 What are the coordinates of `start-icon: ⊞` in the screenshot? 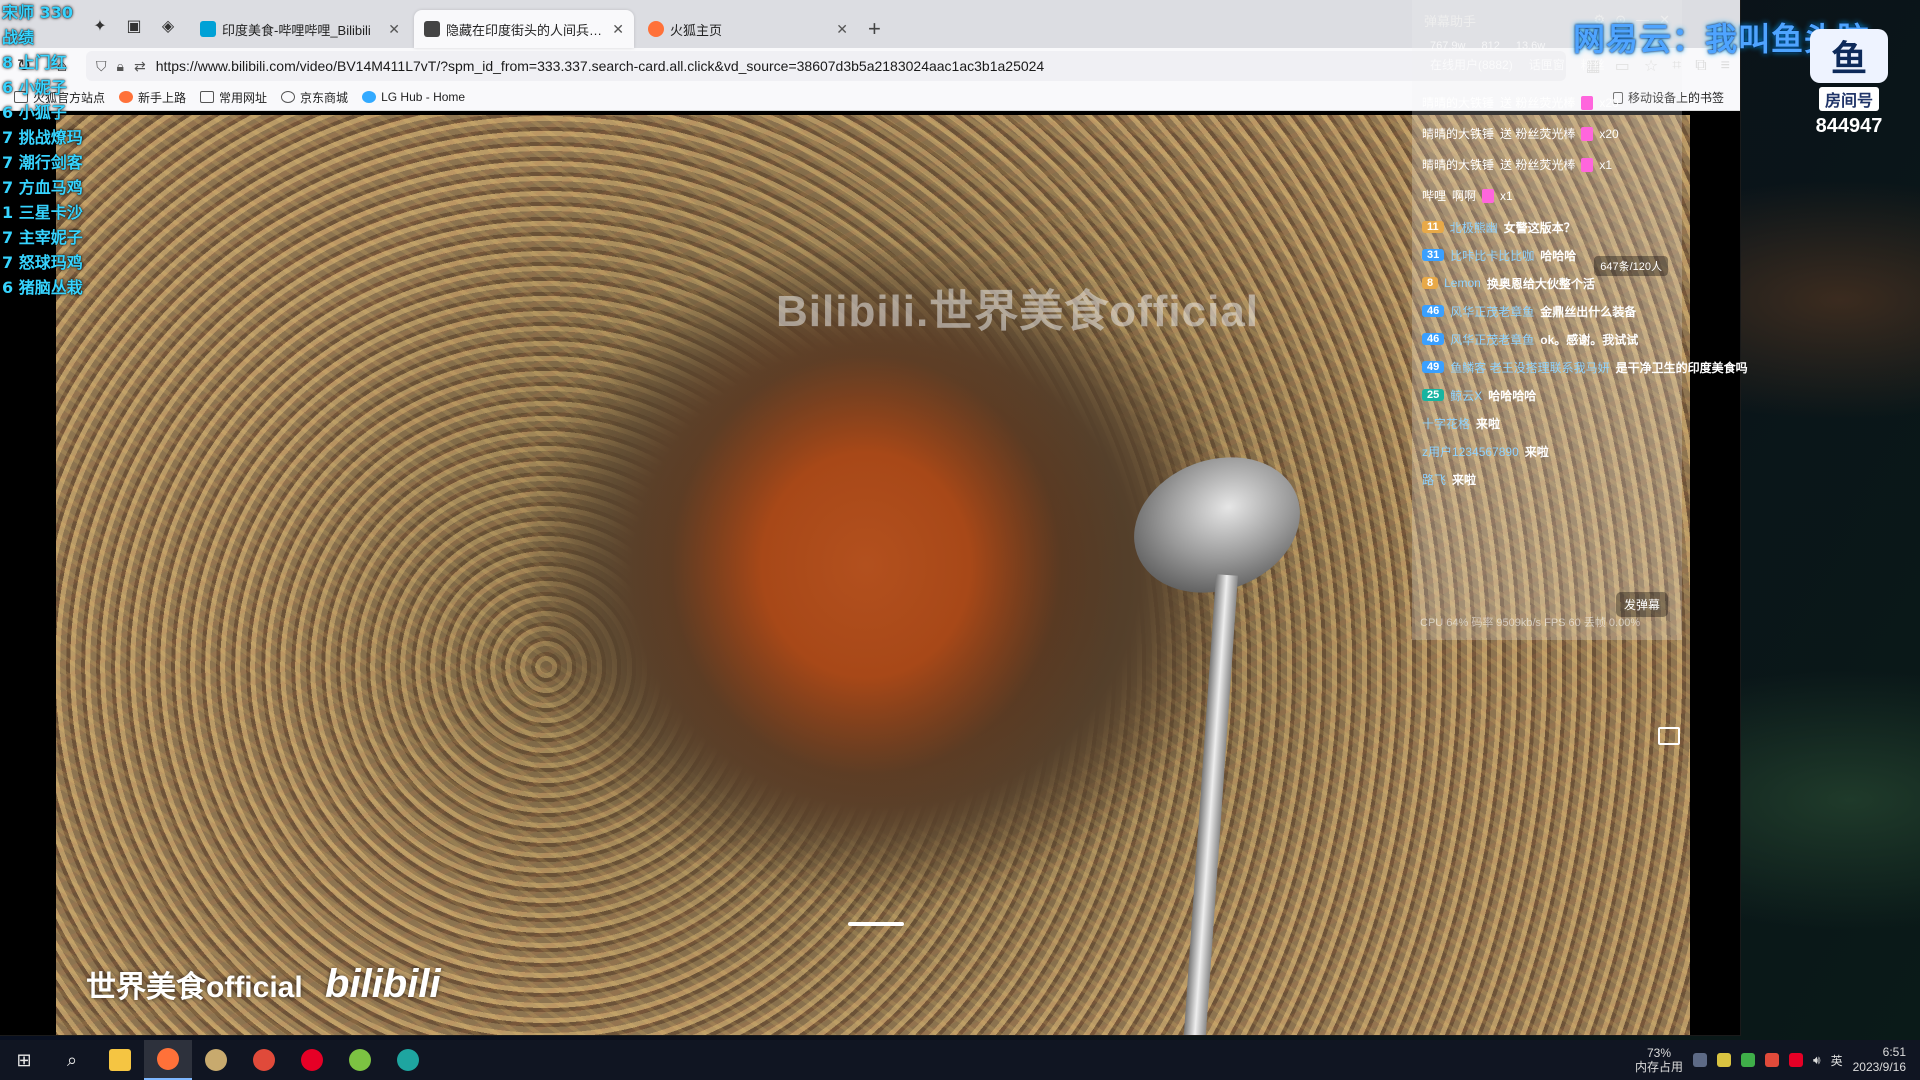 It's located at (24, 1060).